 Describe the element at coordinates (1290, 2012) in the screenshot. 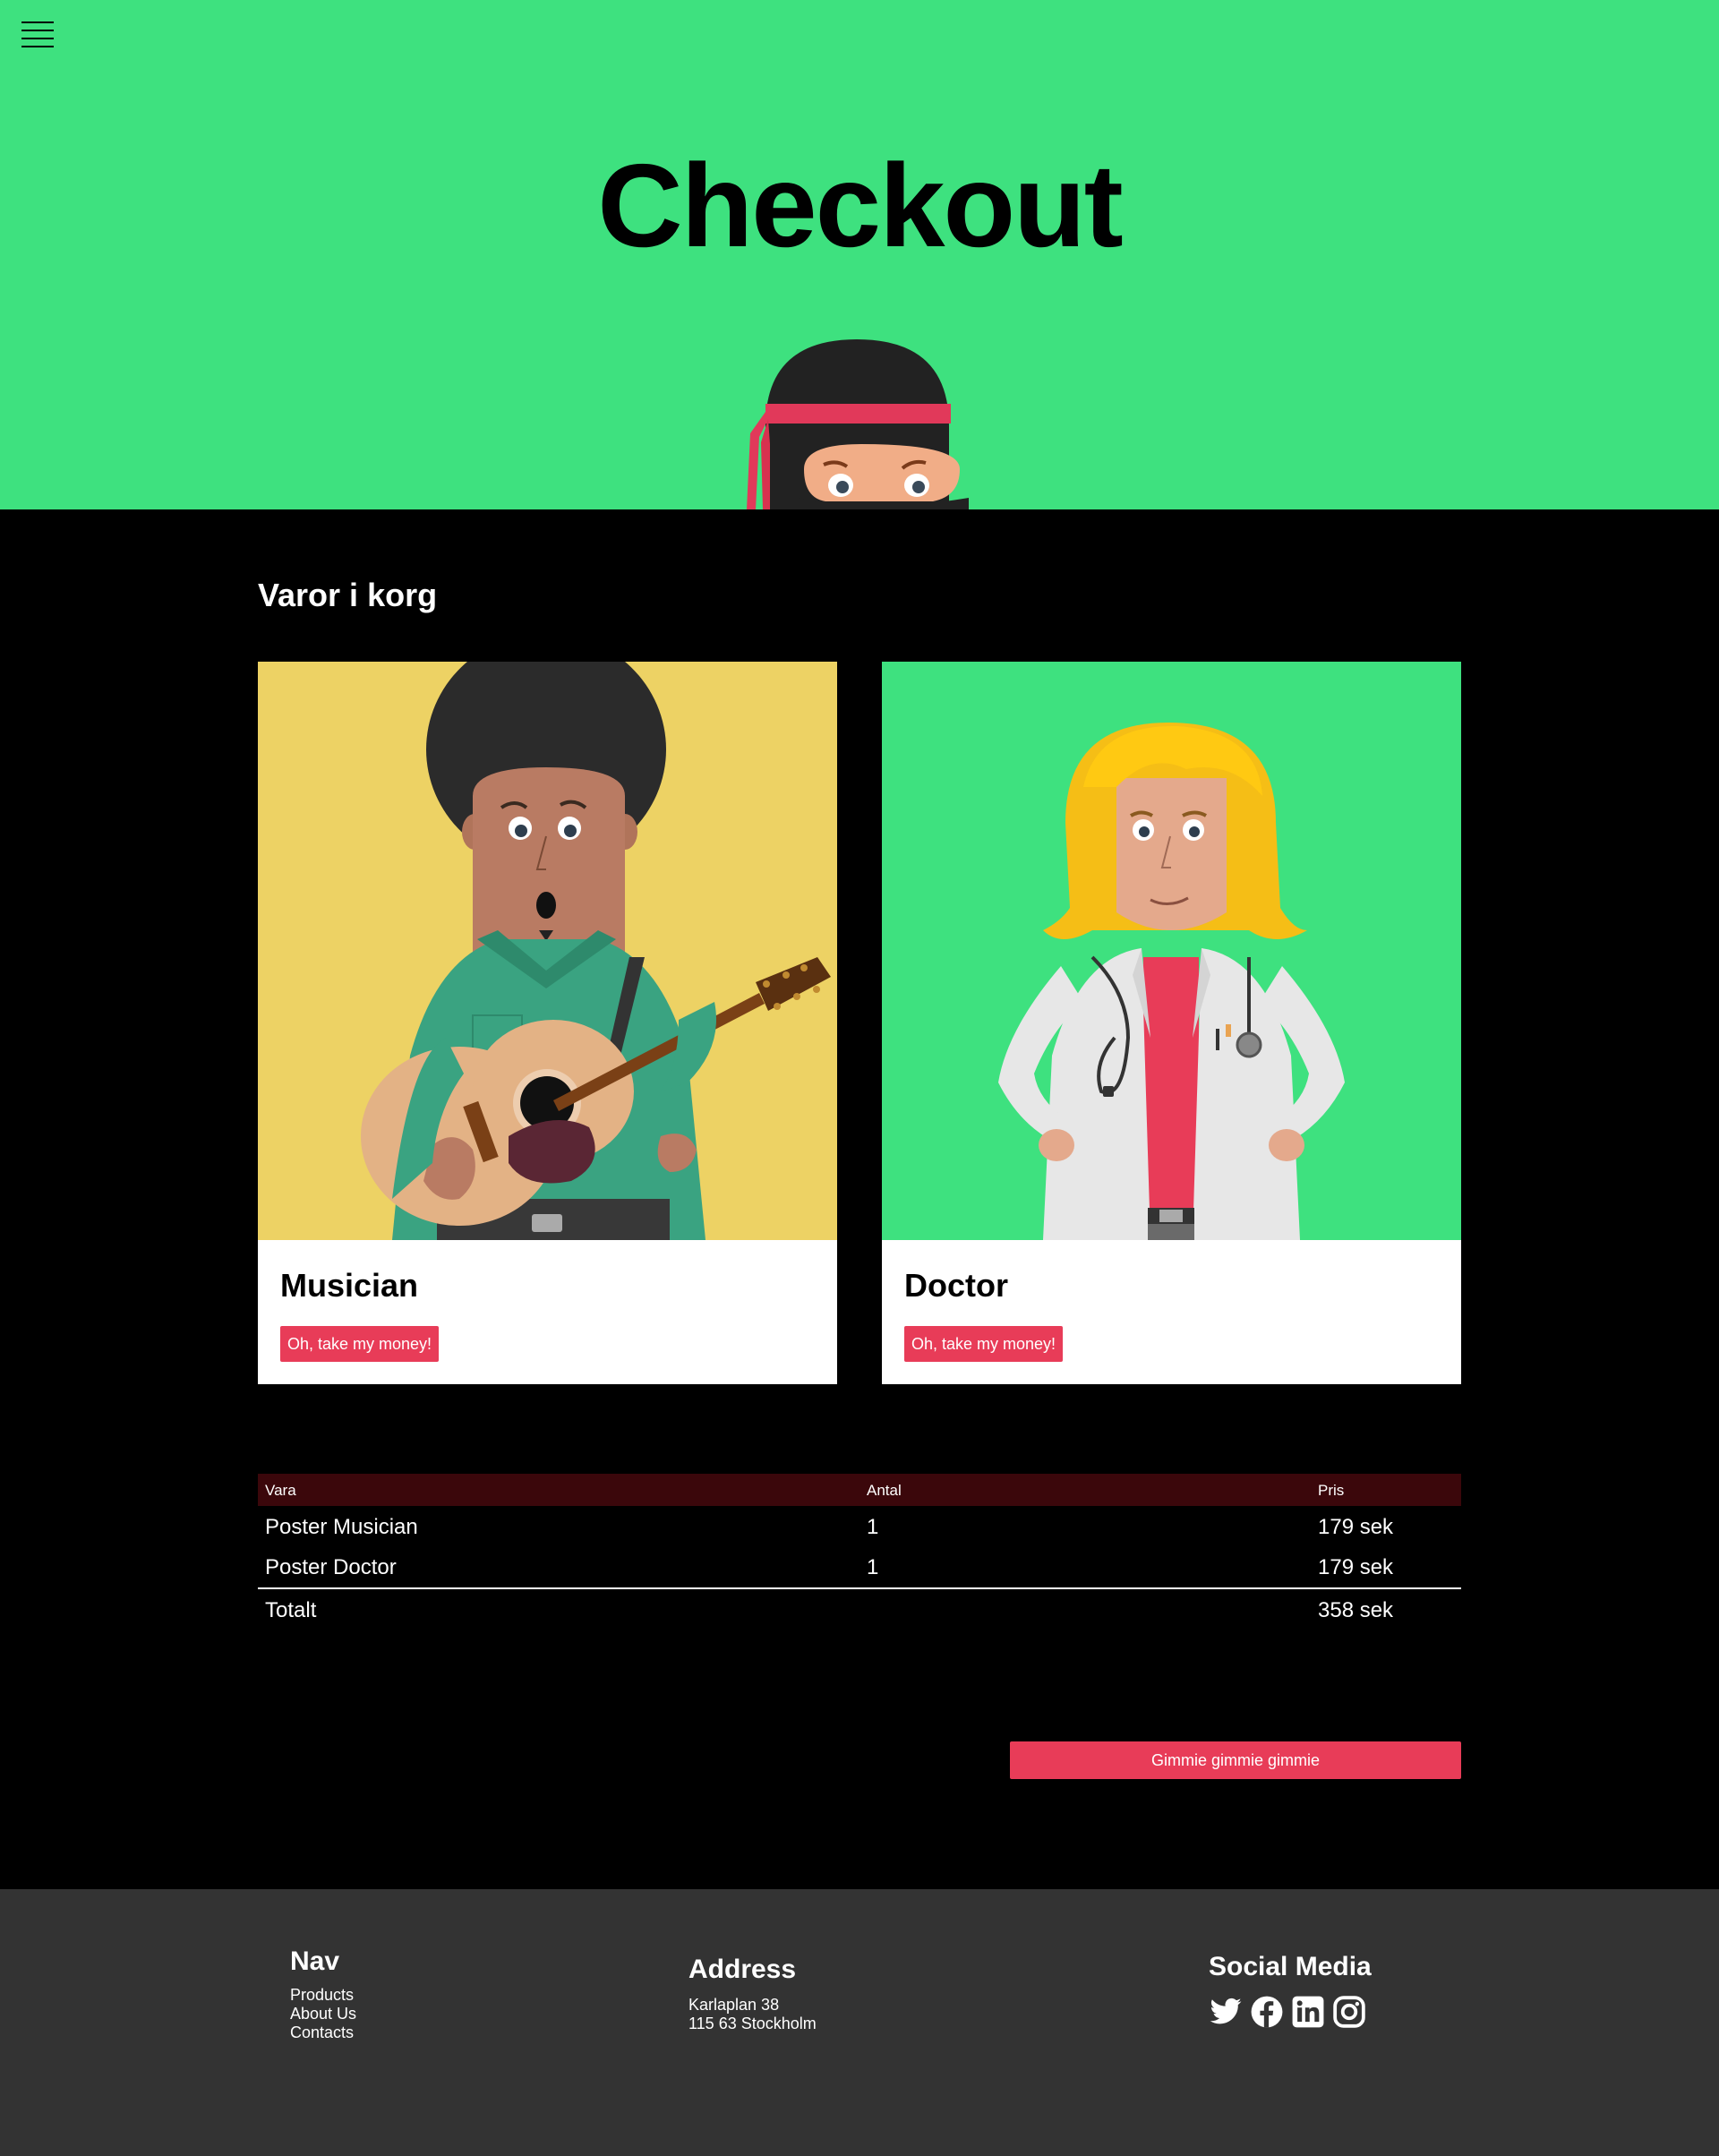

I see `social-icons` at that location.